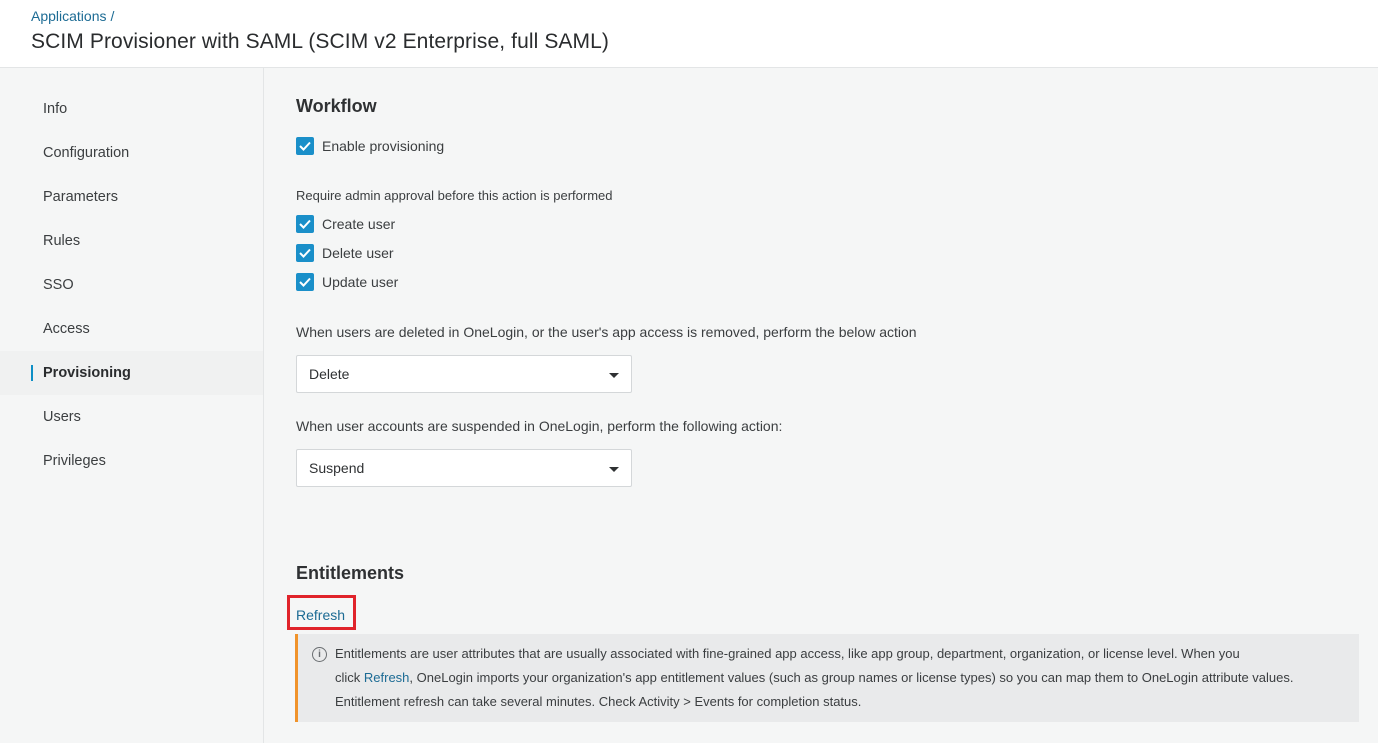 The width and height of the screenshot is (1378, 743). I want to click on sidebar-item-label: Provisioning, so click(87, 373).